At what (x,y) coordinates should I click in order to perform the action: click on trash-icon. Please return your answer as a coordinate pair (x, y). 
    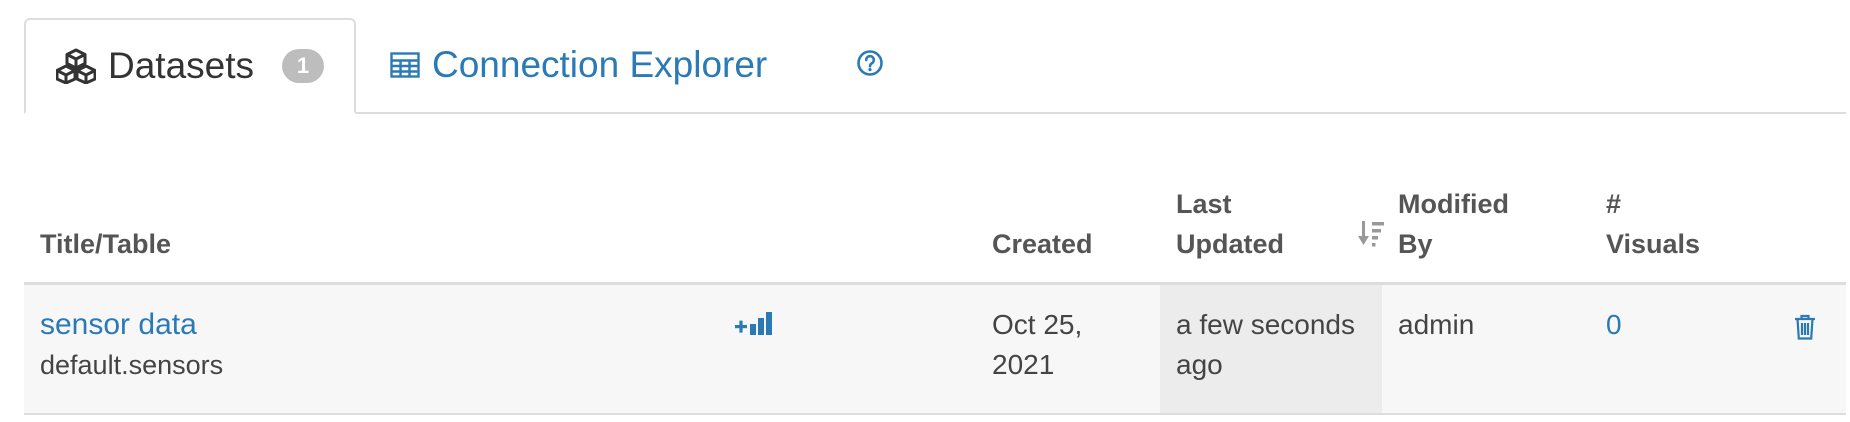
    Looking at the image, I should click on (1805, 331).